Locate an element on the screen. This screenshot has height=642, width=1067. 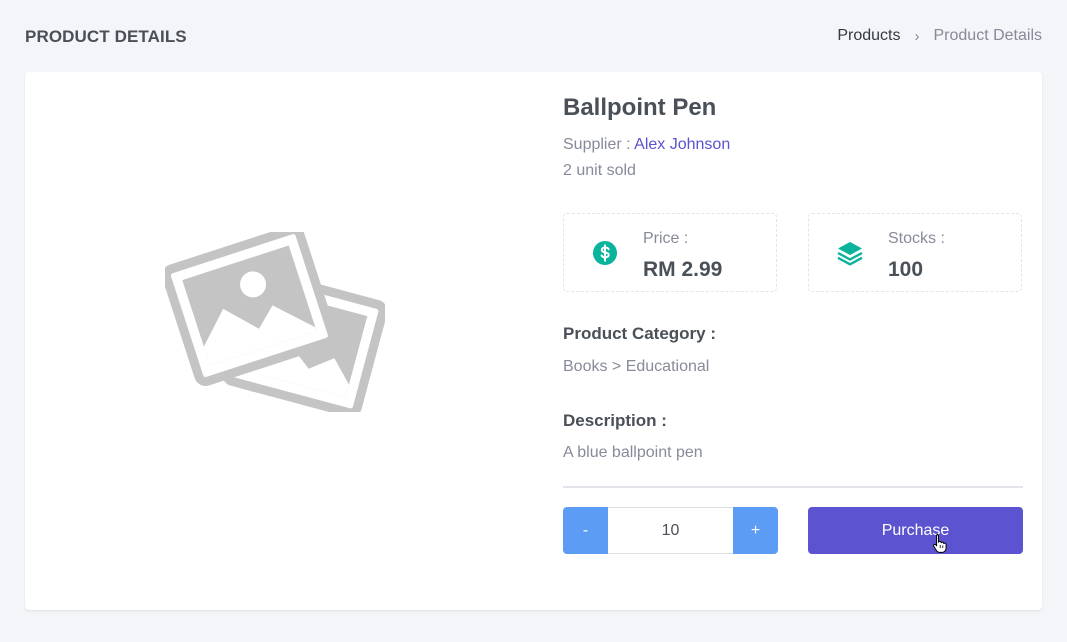
description-value: A blue ballpoint pen is located at coordinates (633, 452).